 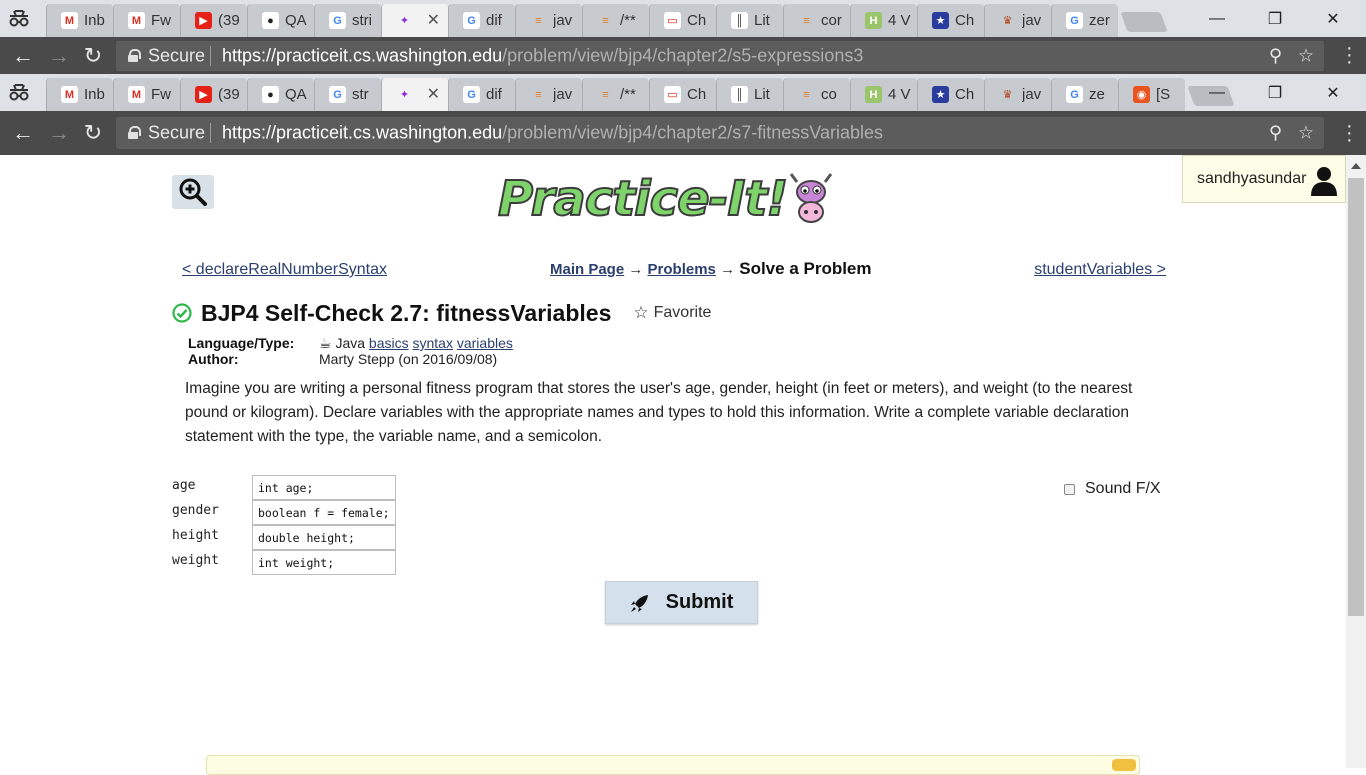 What do you see at coordinates (587, 269) in the screenshot?
I see `crumb-main-page: Main Page` at bounding box center [587, 269].